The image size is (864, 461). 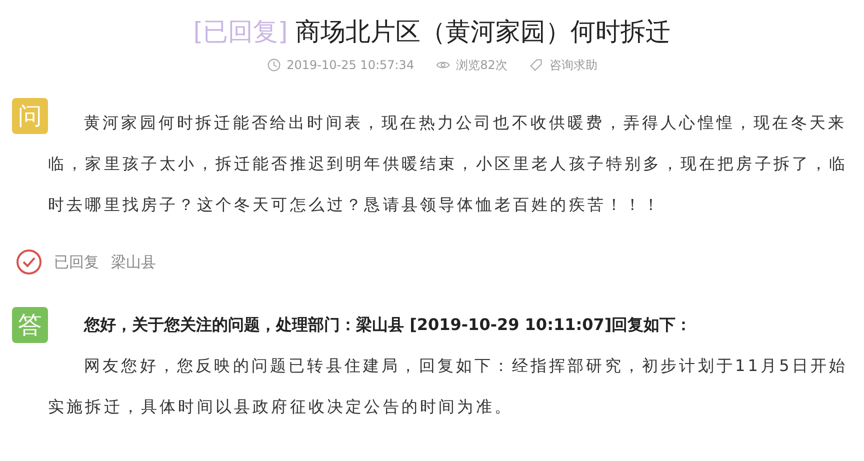 What do you see at coordinates (573, 65) in the screenshot?
I see `meta-text: 咨询求助` at bounding box center [573, 65].